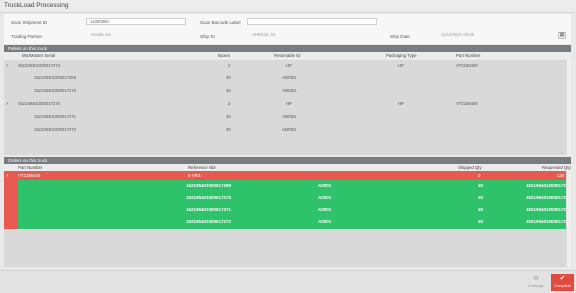 Image resolution: width=576 pixels, height=293 pixels. Describe the element at coordinates (11, 204) in the screenshot. I see `order-status-strip` at that location.